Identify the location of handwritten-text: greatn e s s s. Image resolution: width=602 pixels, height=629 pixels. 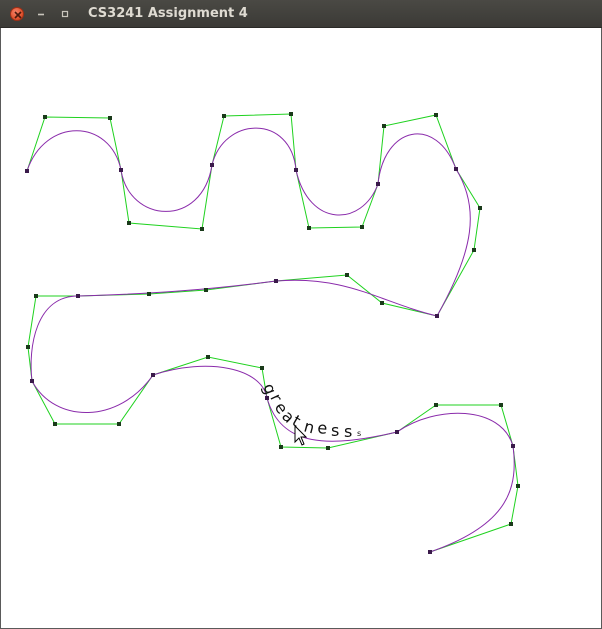
(310, 411).